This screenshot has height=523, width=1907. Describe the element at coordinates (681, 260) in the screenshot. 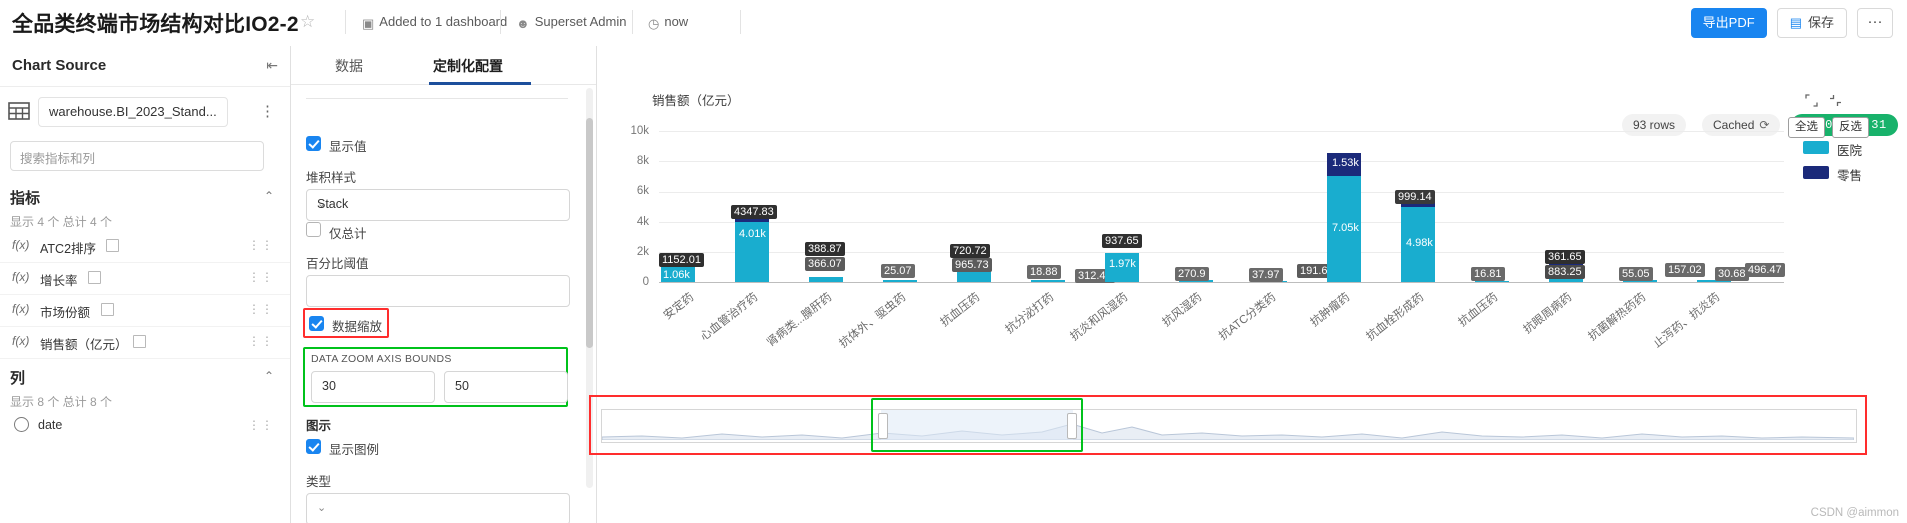

I see `data-label-total-0: 1152.01` at that location.